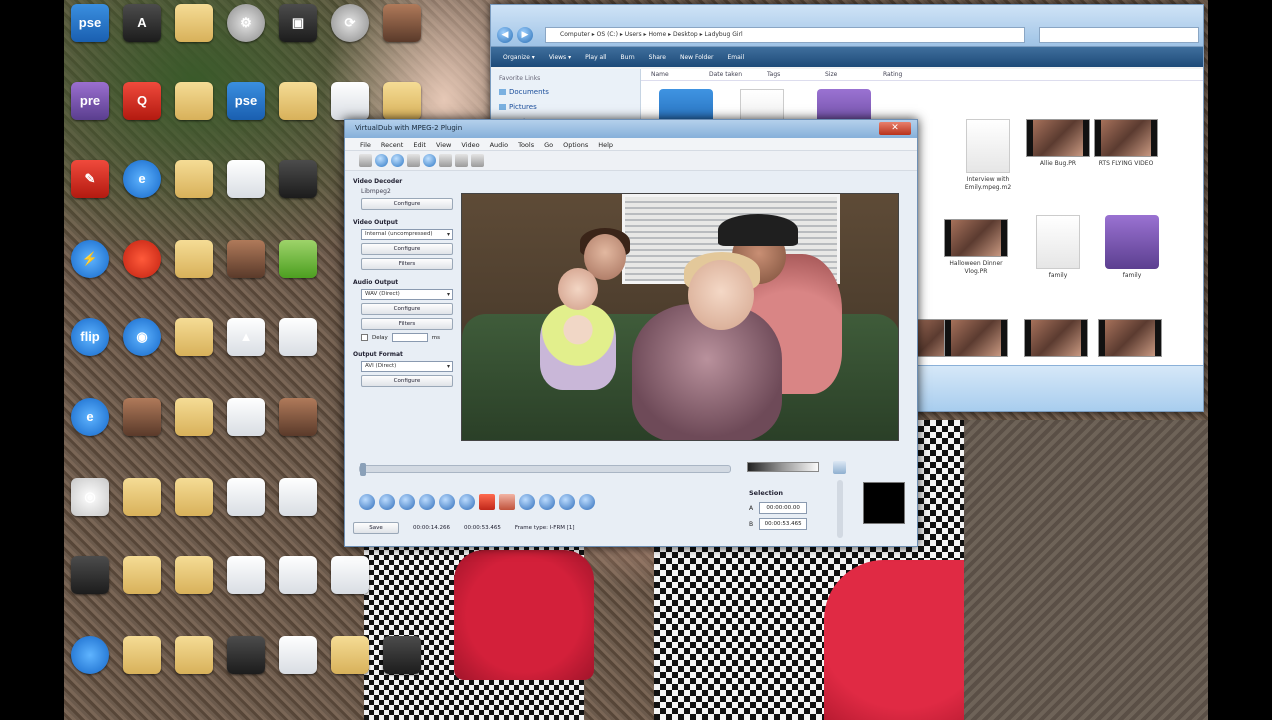 The image size is (1272, 720). I want to click on menu-item: Tools, so click(526, 144).